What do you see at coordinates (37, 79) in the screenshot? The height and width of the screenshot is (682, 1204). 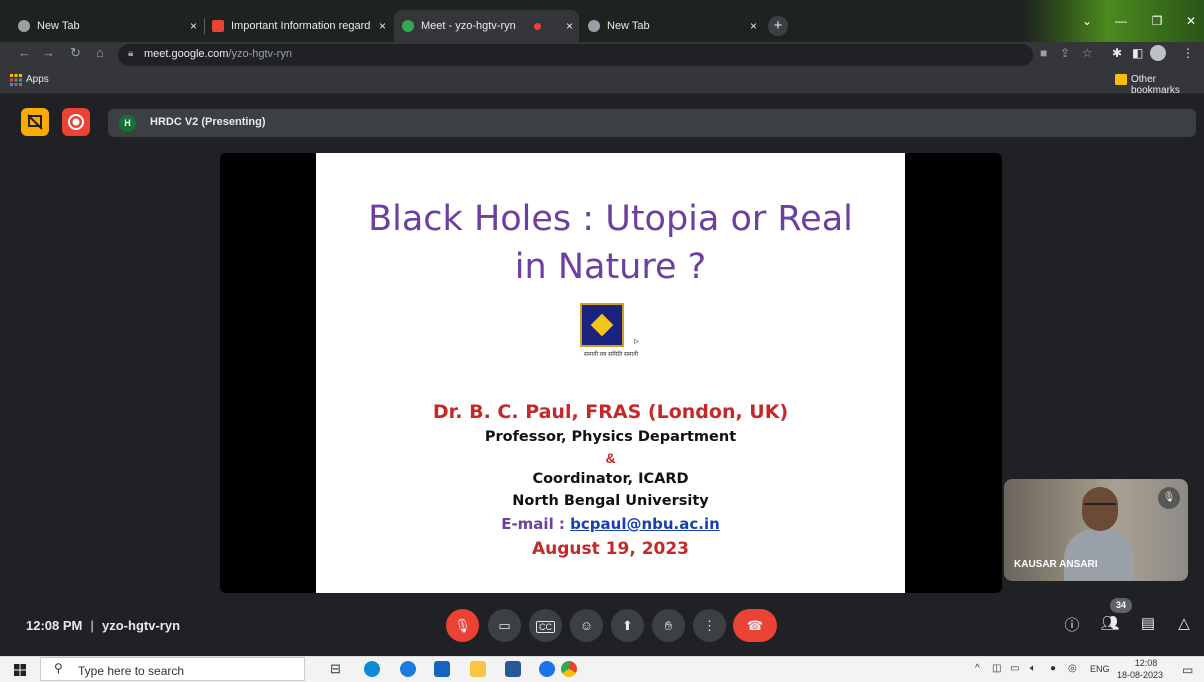 I see `apps-bookmark: Apps` at bounding box center [37, 79].